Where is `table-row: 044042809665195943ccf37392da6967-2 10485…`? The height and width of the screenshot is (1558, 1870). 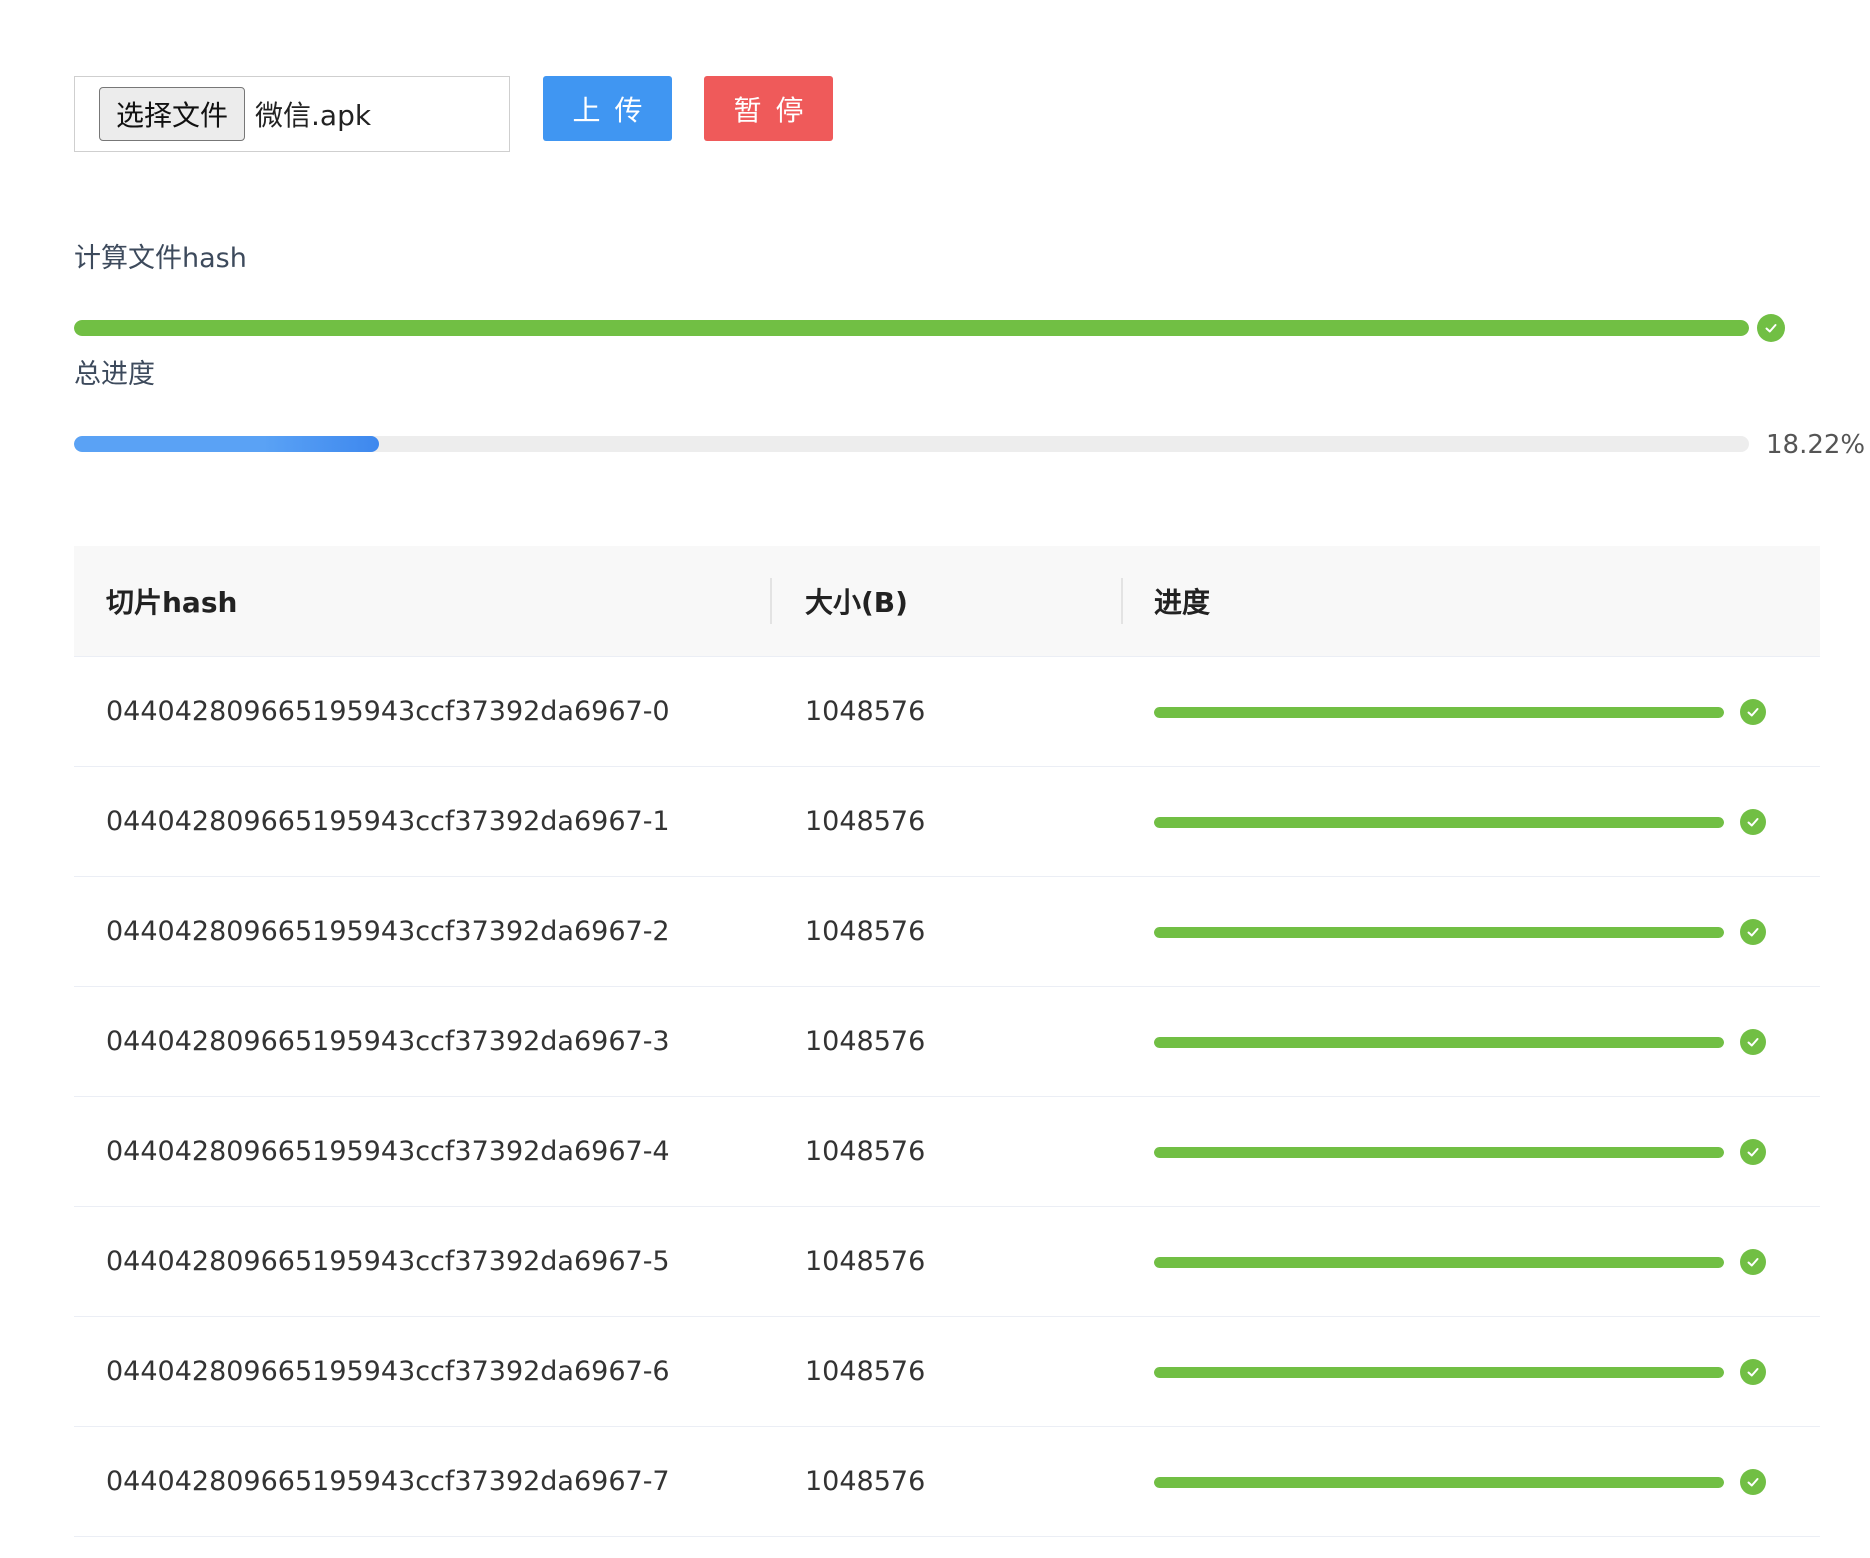
table-row: 044042809665195943ccf37392da6967-2 10485… is located at coordinates (947, 932).